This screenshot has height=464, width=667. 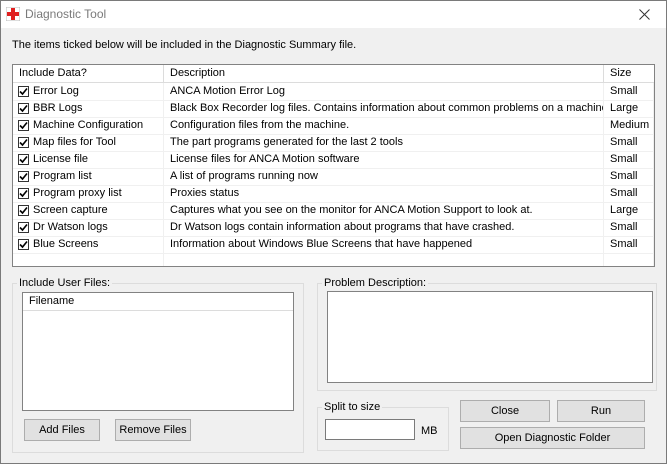 What do you see at coordinates (58, 108) in the screenshot?
I see `item-name: BBR Logs` at bounding box center [58, 108].